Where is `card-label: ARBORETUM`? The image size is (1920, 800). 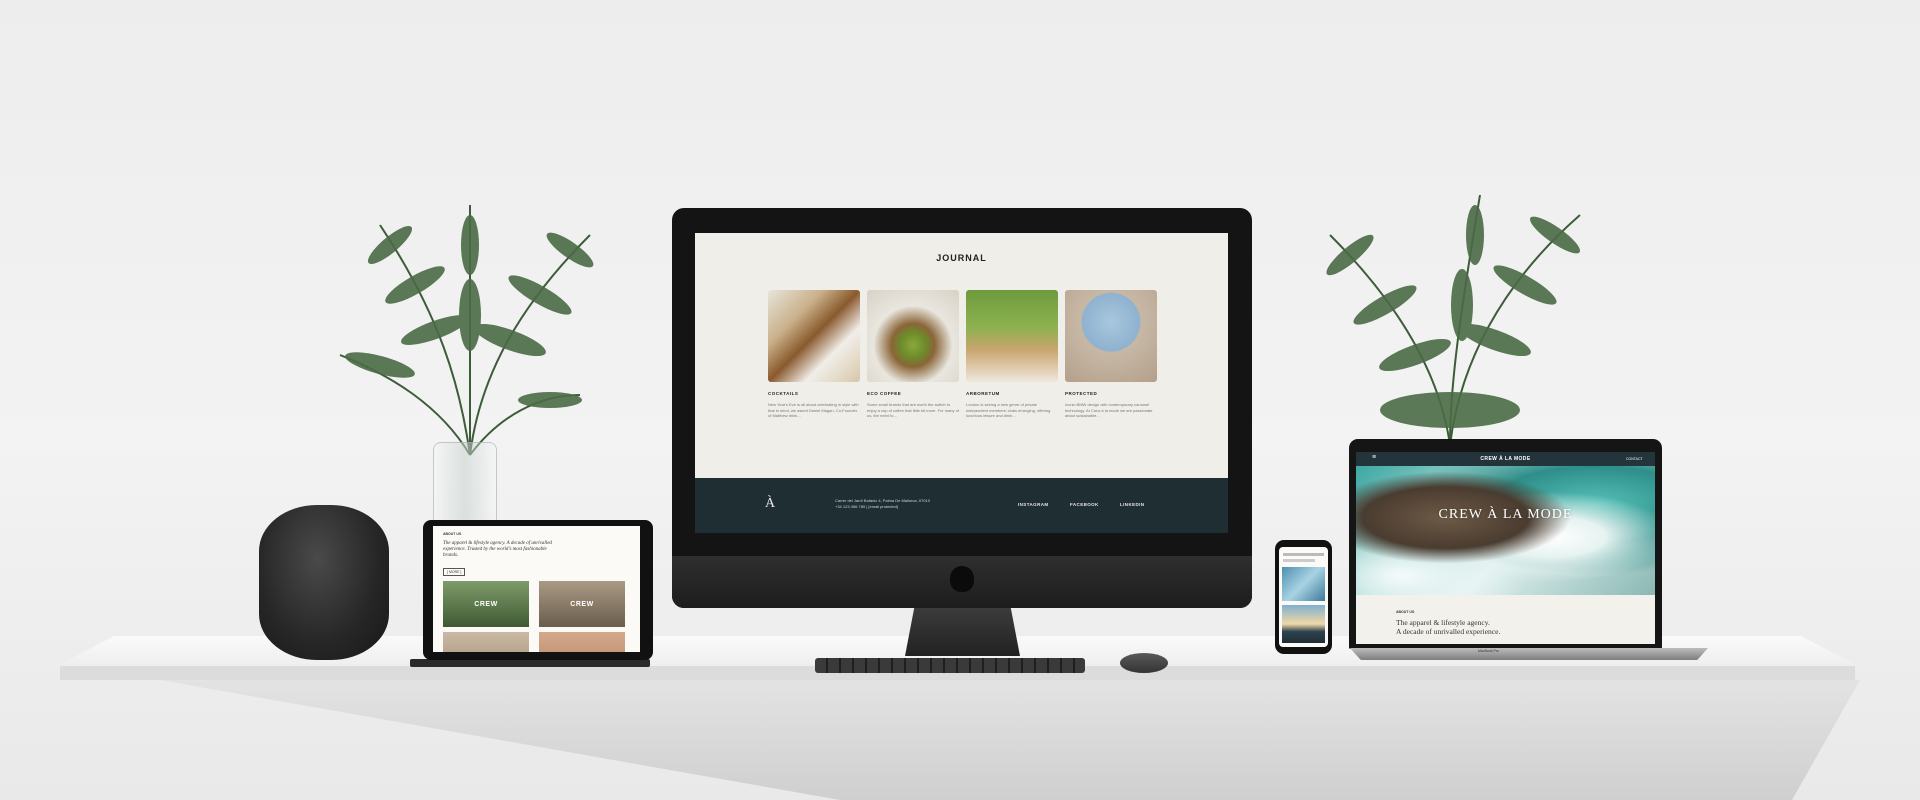 card-label: ARBORETUM is located at coordinates (983, 393).